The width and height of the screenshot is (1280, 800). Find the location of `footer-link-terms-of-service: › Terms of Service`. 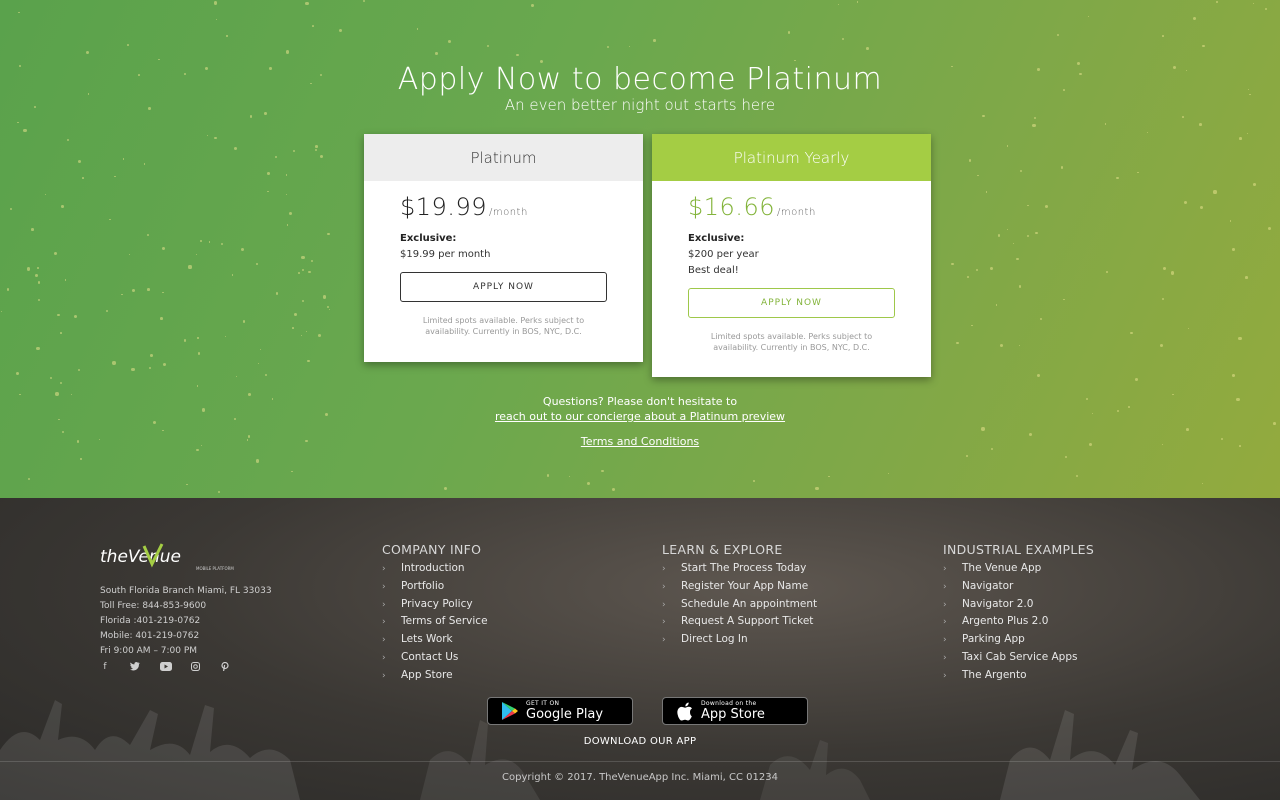

footer-link-terms-of-service: › Terms of Service is located at coordinates (435, 622).